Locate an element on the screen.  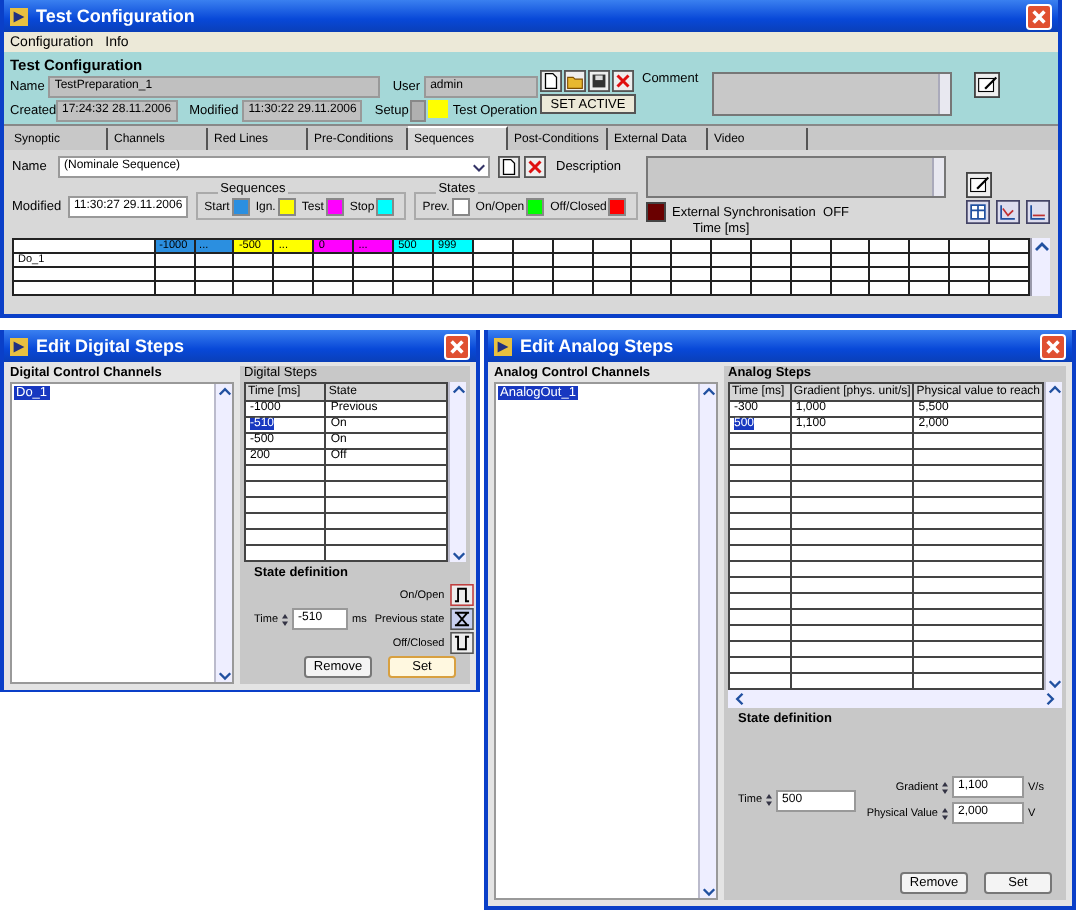
table-view-icon is located at coordinates (978, 212).